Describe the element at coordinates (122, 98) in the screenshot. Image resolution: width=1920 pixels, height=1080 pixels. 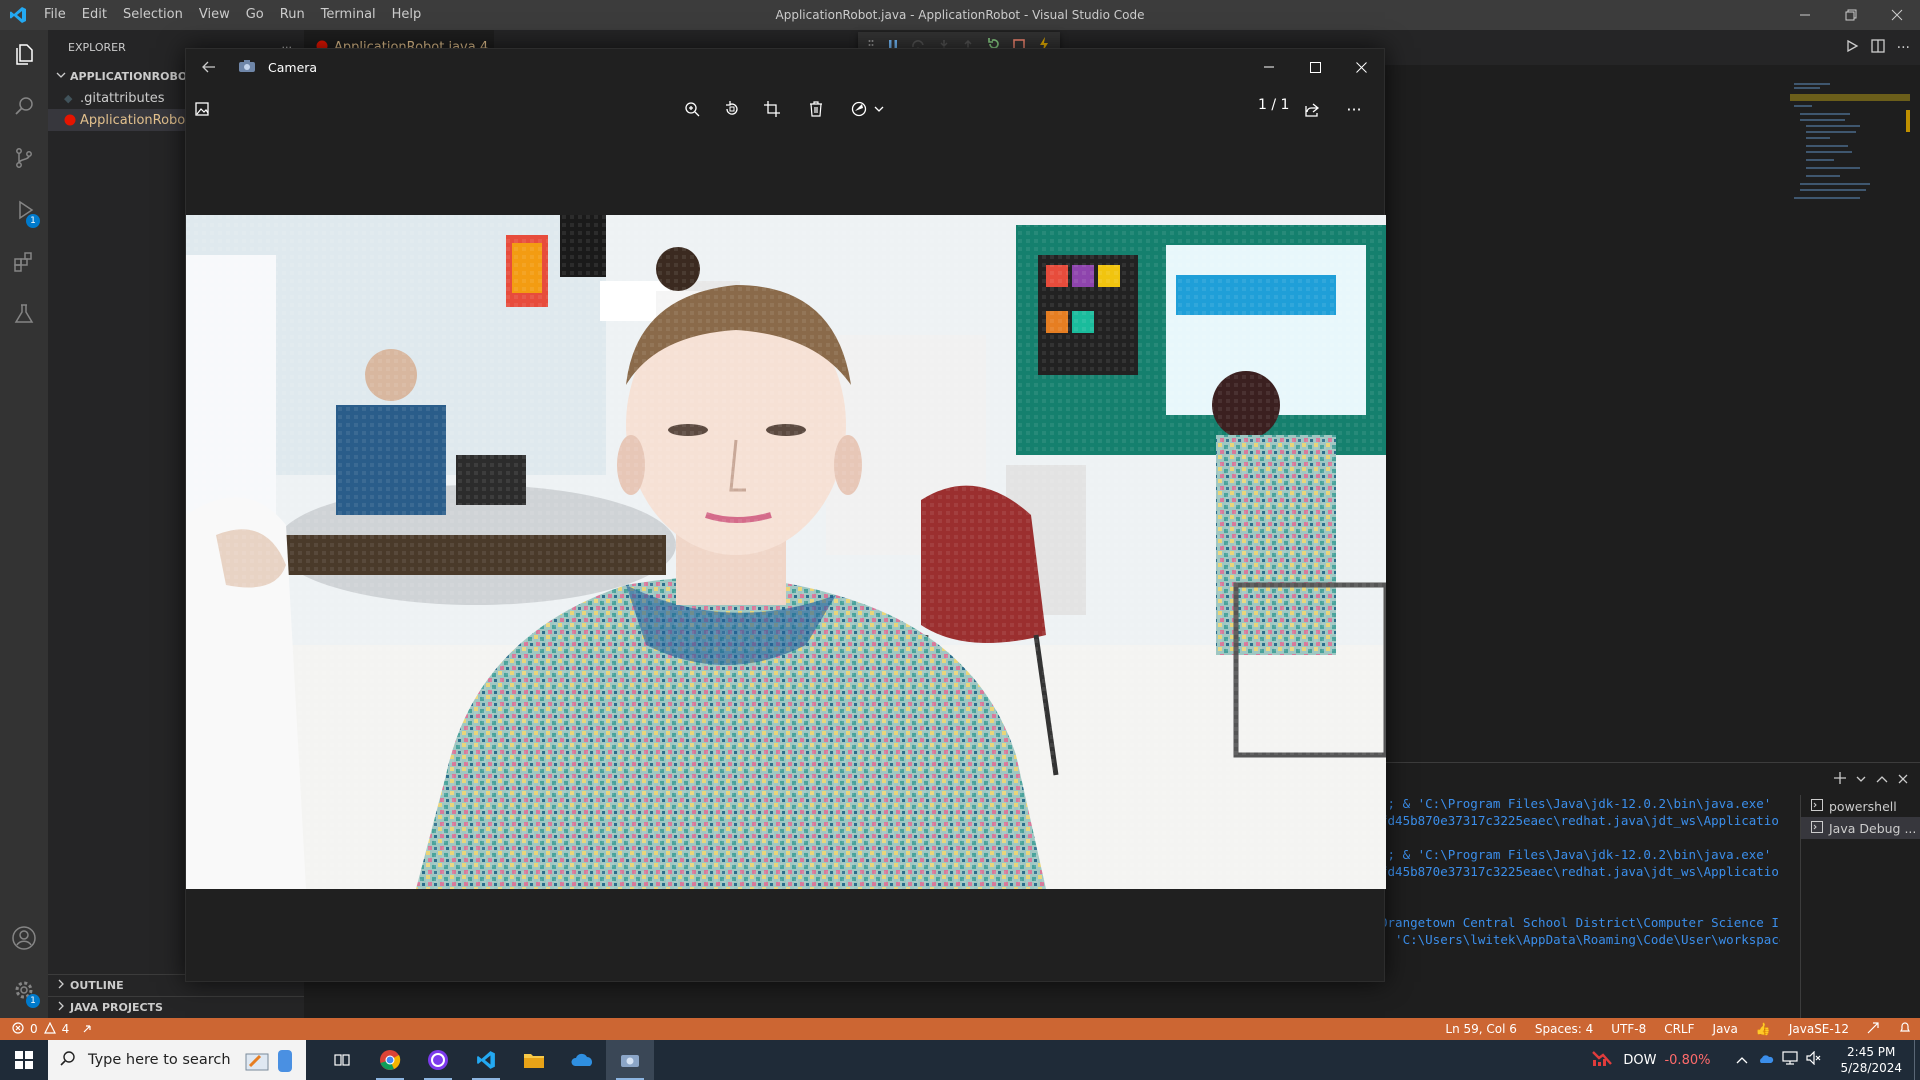
I see `file-label: .gitattributes` at that location.